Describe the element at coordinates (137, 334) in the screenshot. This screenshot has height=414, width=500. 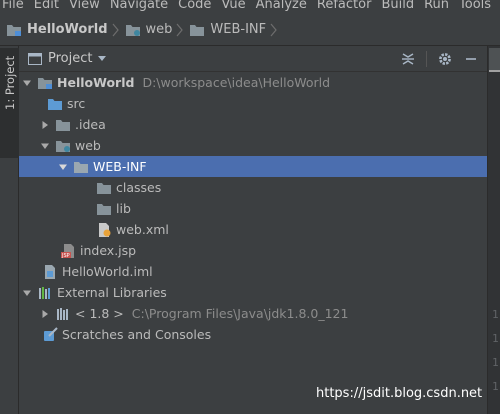
I see `tree-item-label: Scratches and Consoles` at that location.